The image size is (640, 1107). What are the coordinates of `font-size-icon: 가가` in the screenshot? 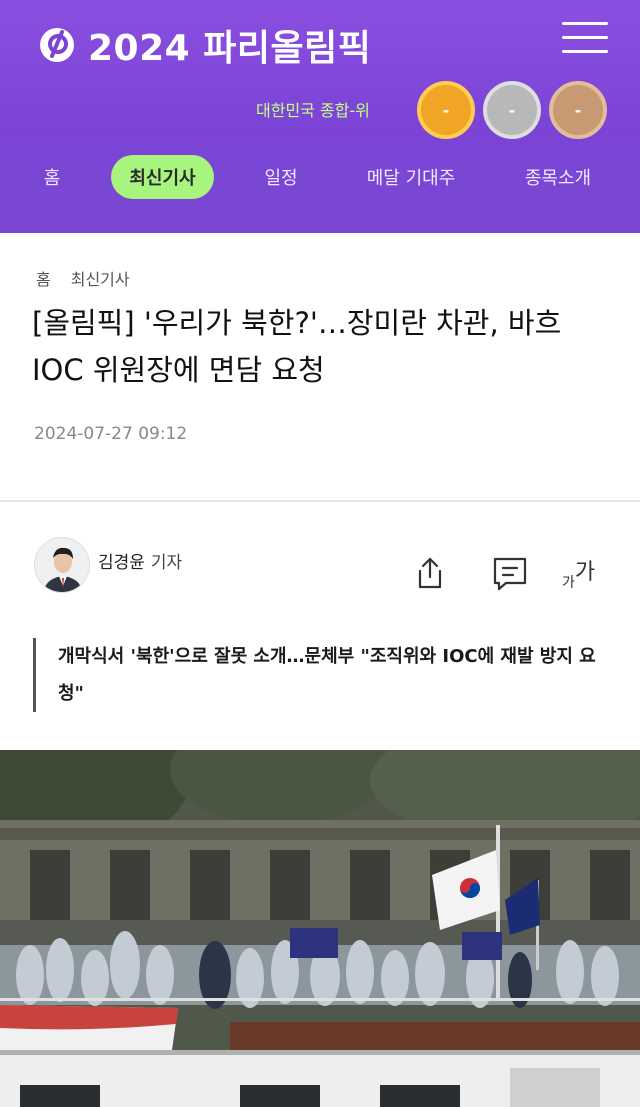 It's located at (580, 573).